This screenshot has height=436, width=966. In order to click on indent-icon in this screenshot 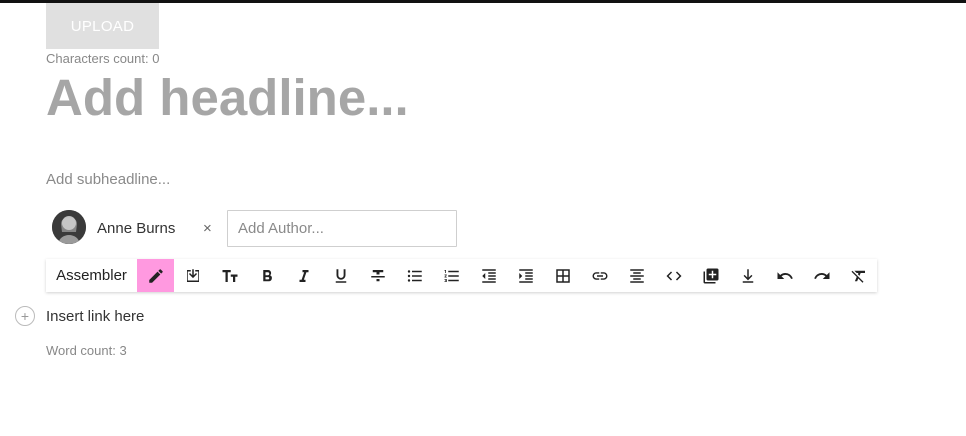, I will do `click(525, 275)`.